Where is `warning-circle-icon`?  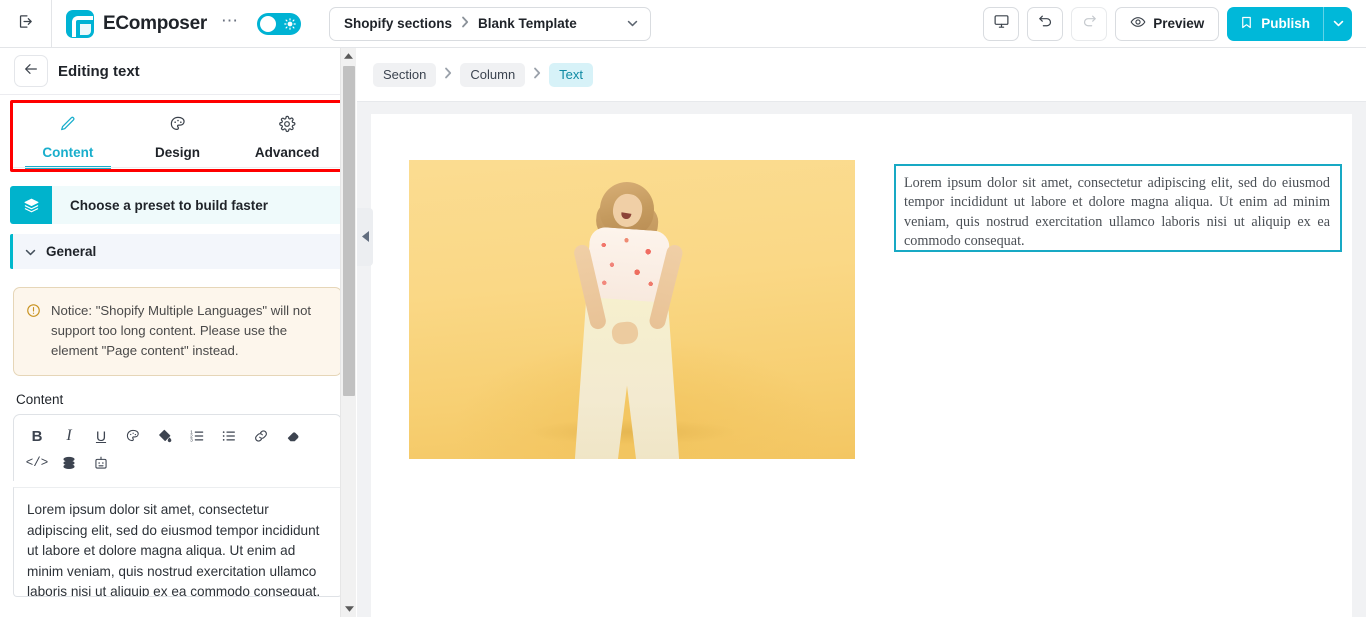 warning-circle-icon is located at coordinates (33, 331).